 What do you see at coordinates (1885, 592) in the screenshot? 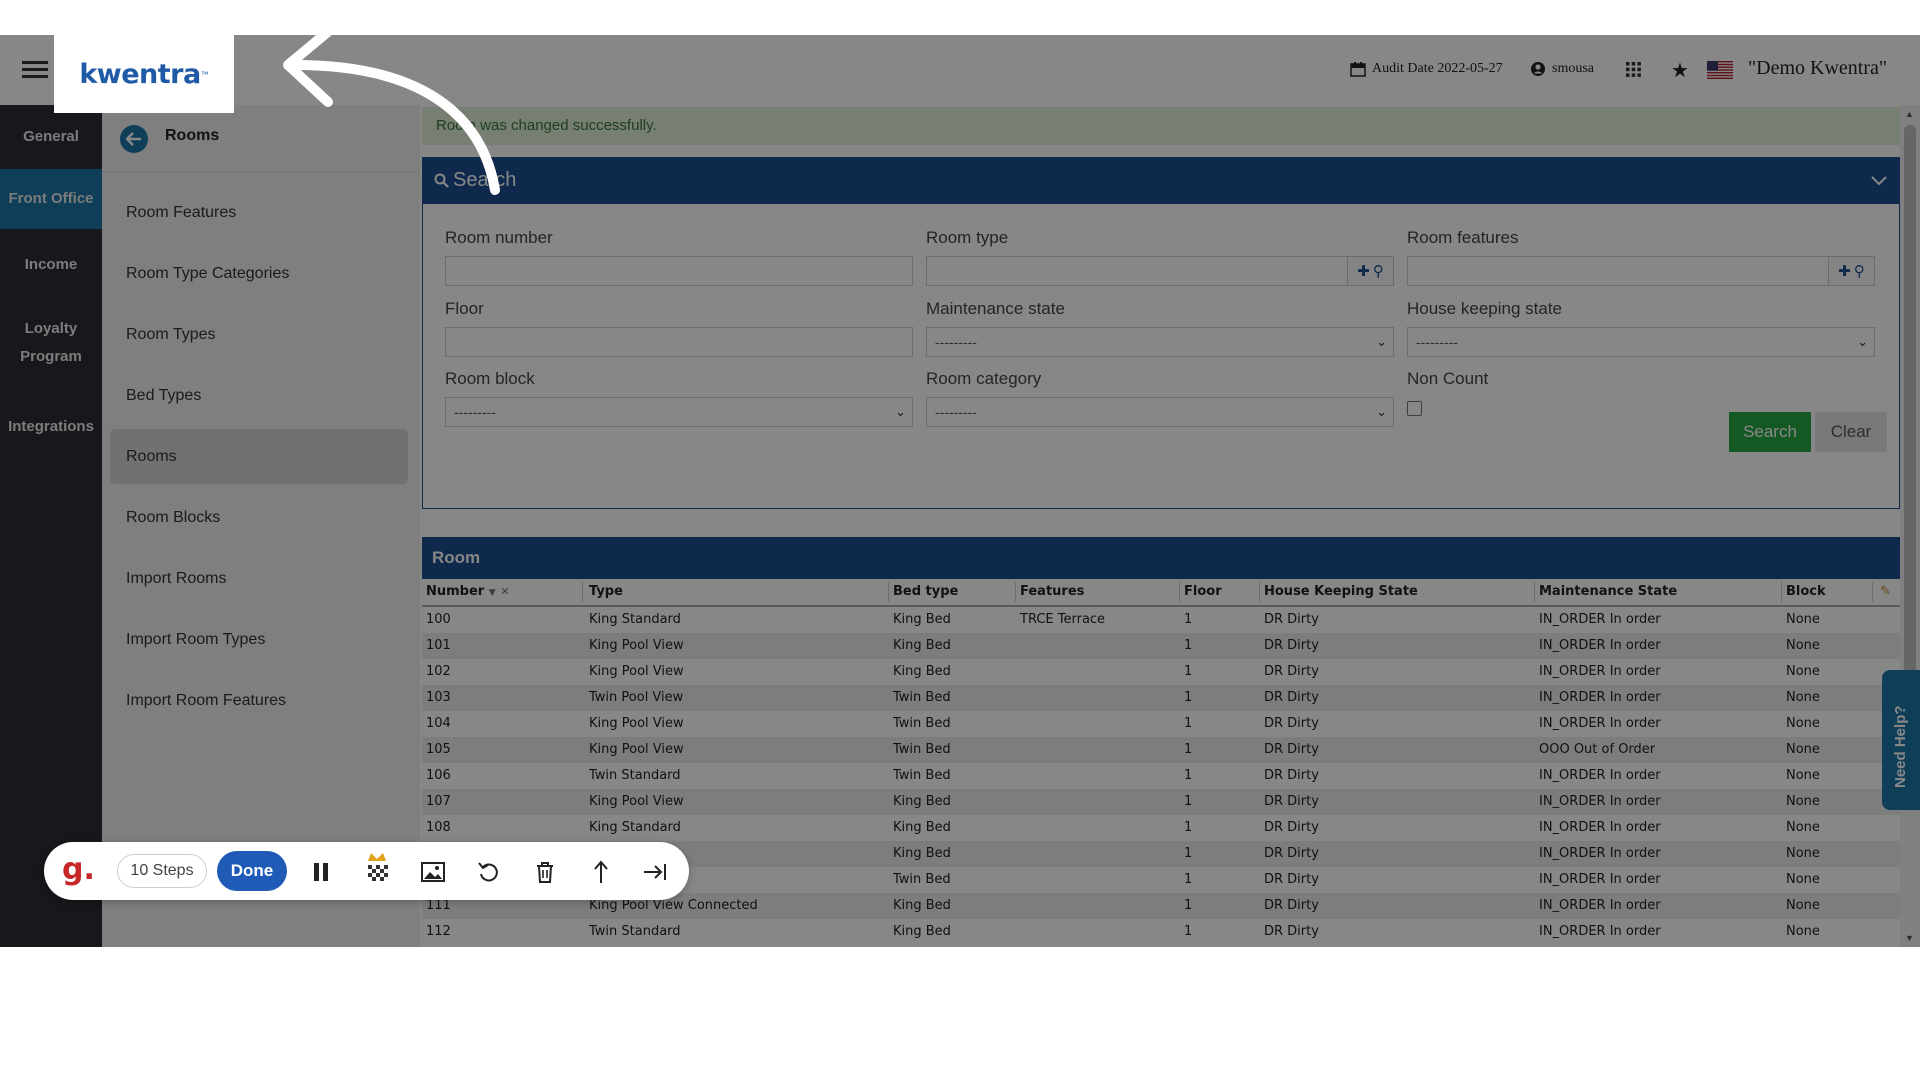
I see `pencil-edit-icon: ✎` at bounding box center [1885, 592].